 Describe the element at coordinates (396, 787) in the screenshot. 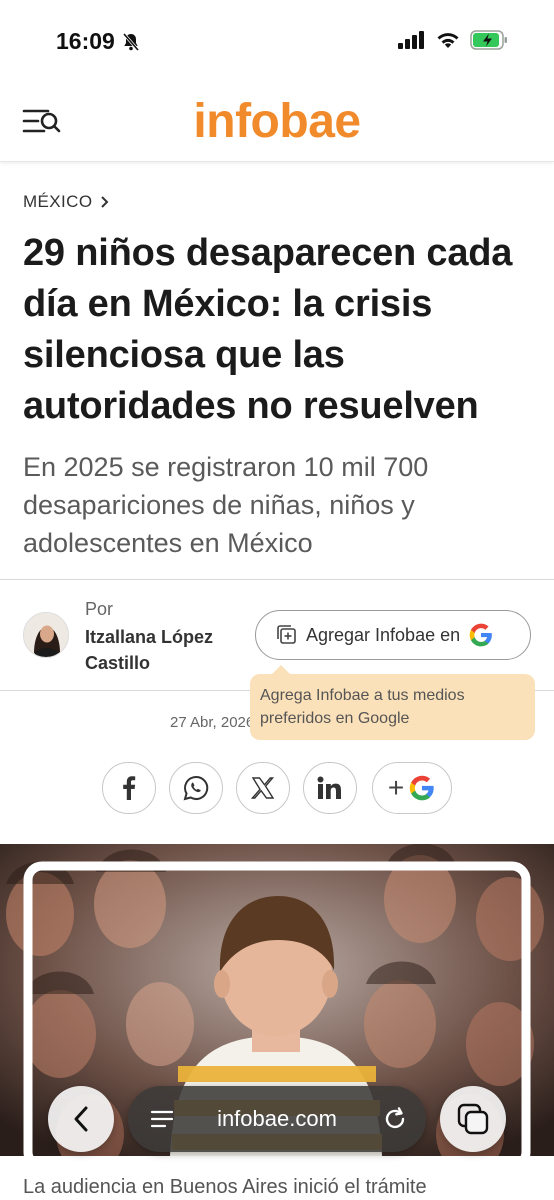

I see `plus-label: +` at that location.